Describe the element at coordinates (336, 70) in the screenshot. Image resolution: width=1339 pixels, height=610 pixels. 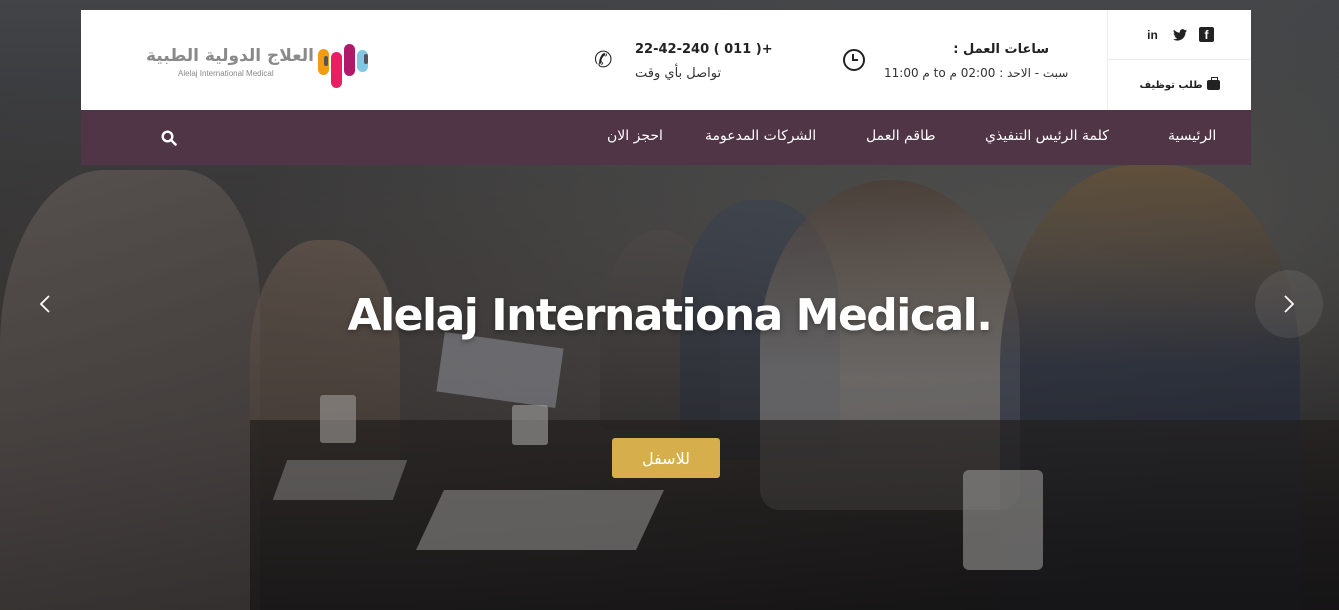
I see `logo-pill-pink` at that location.